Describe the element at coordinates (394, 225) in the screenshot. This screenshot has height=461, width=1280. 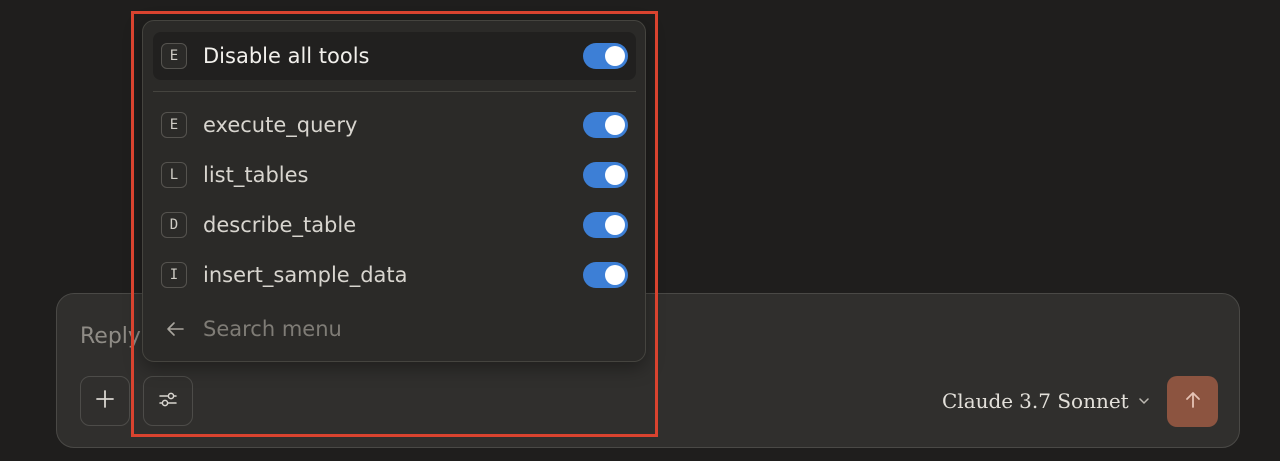
I see `tool-row-describe-table: D describe_table` at that location.